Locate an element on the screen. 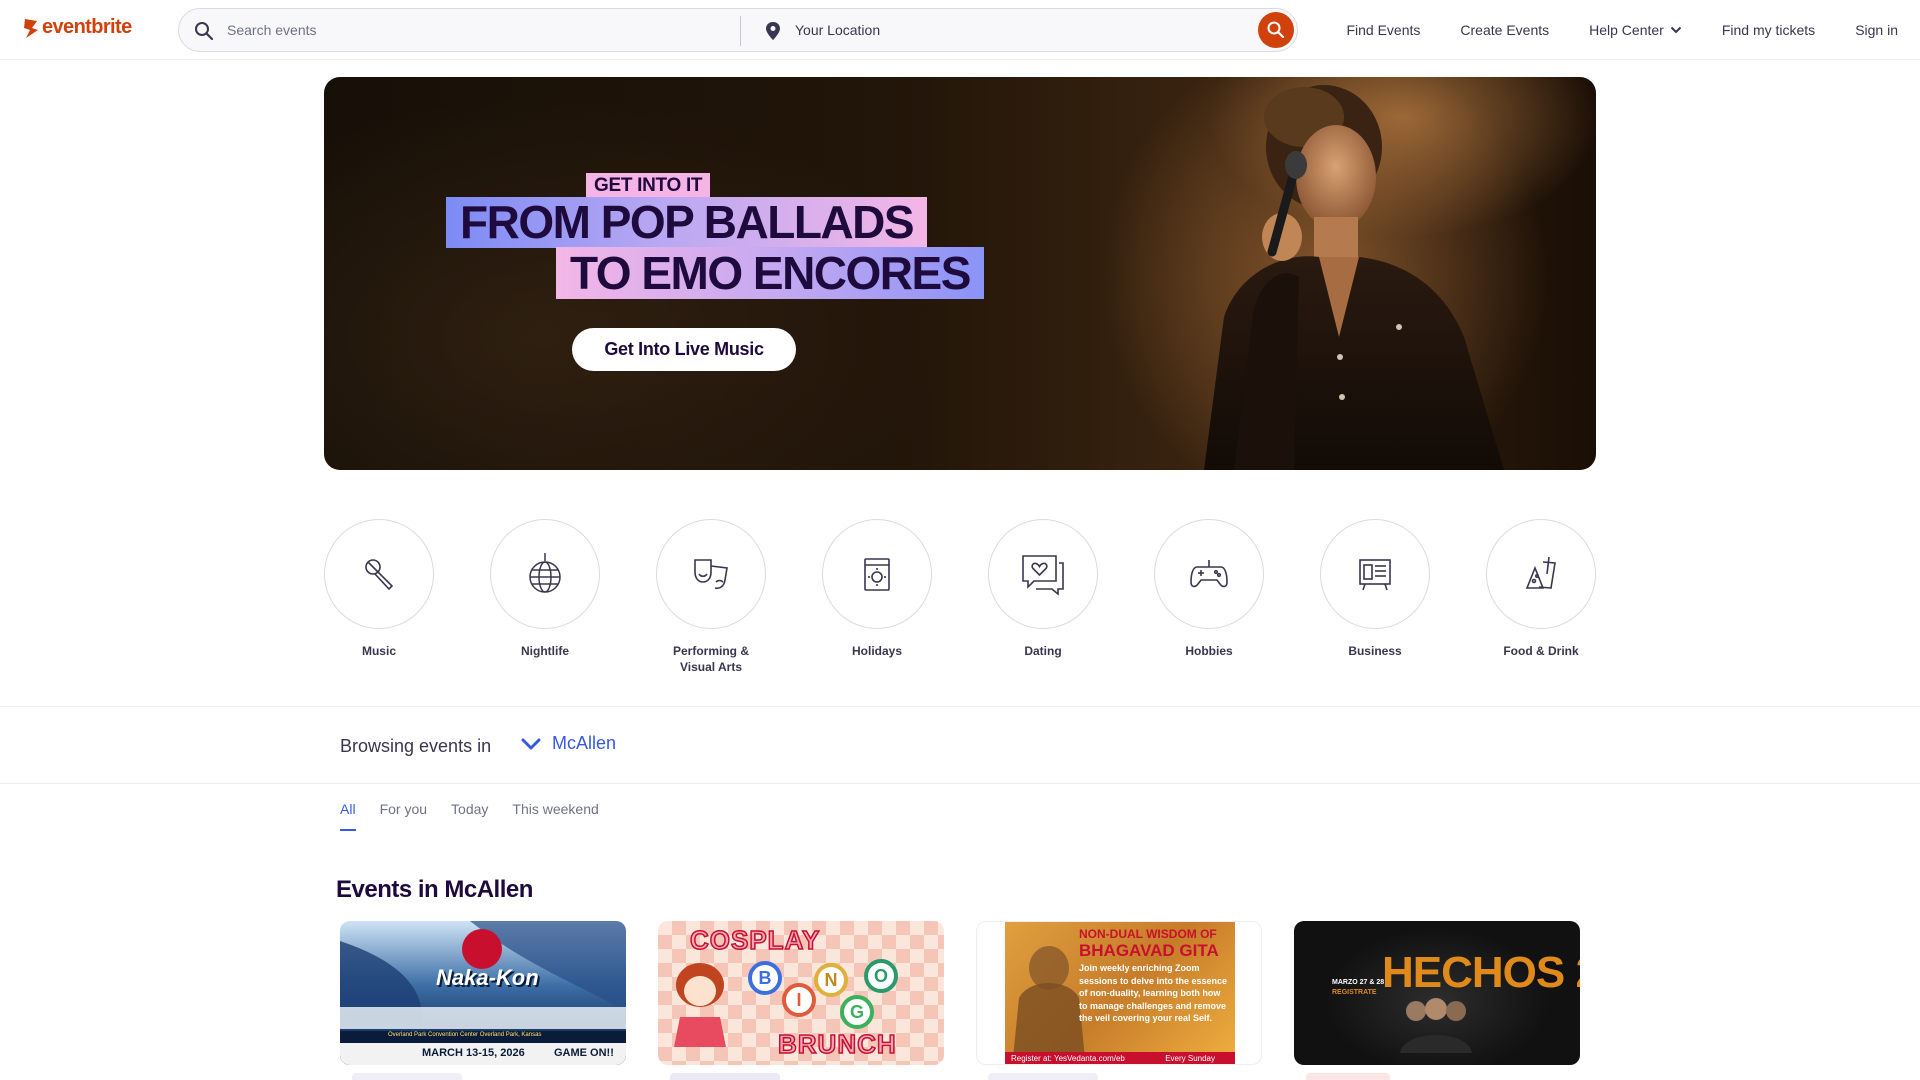  naka-kon-artwork is located at coordinates (483, 993).